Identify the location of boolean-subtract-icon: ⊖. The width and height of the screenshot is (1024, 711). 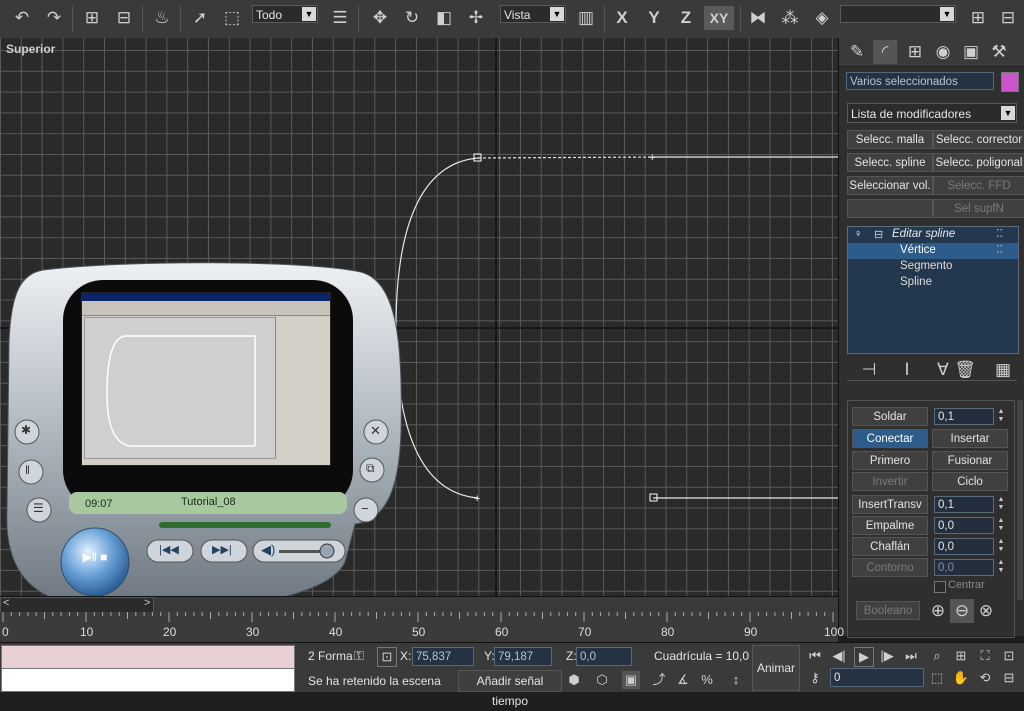
(962, 611).